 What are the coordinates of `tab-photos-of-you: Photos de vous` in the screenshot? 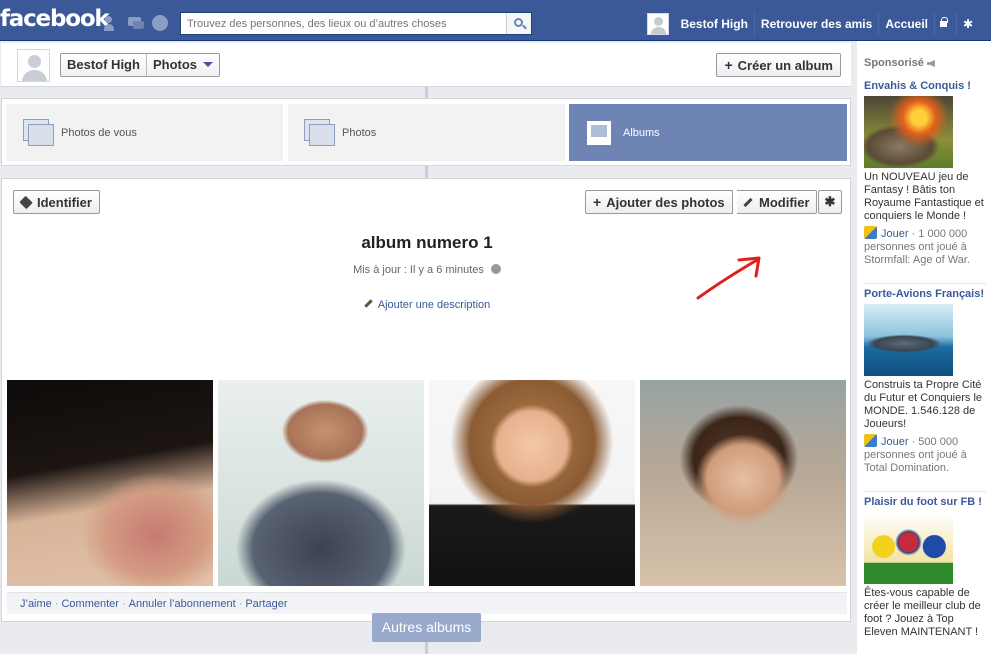 It's located at (145, 132).